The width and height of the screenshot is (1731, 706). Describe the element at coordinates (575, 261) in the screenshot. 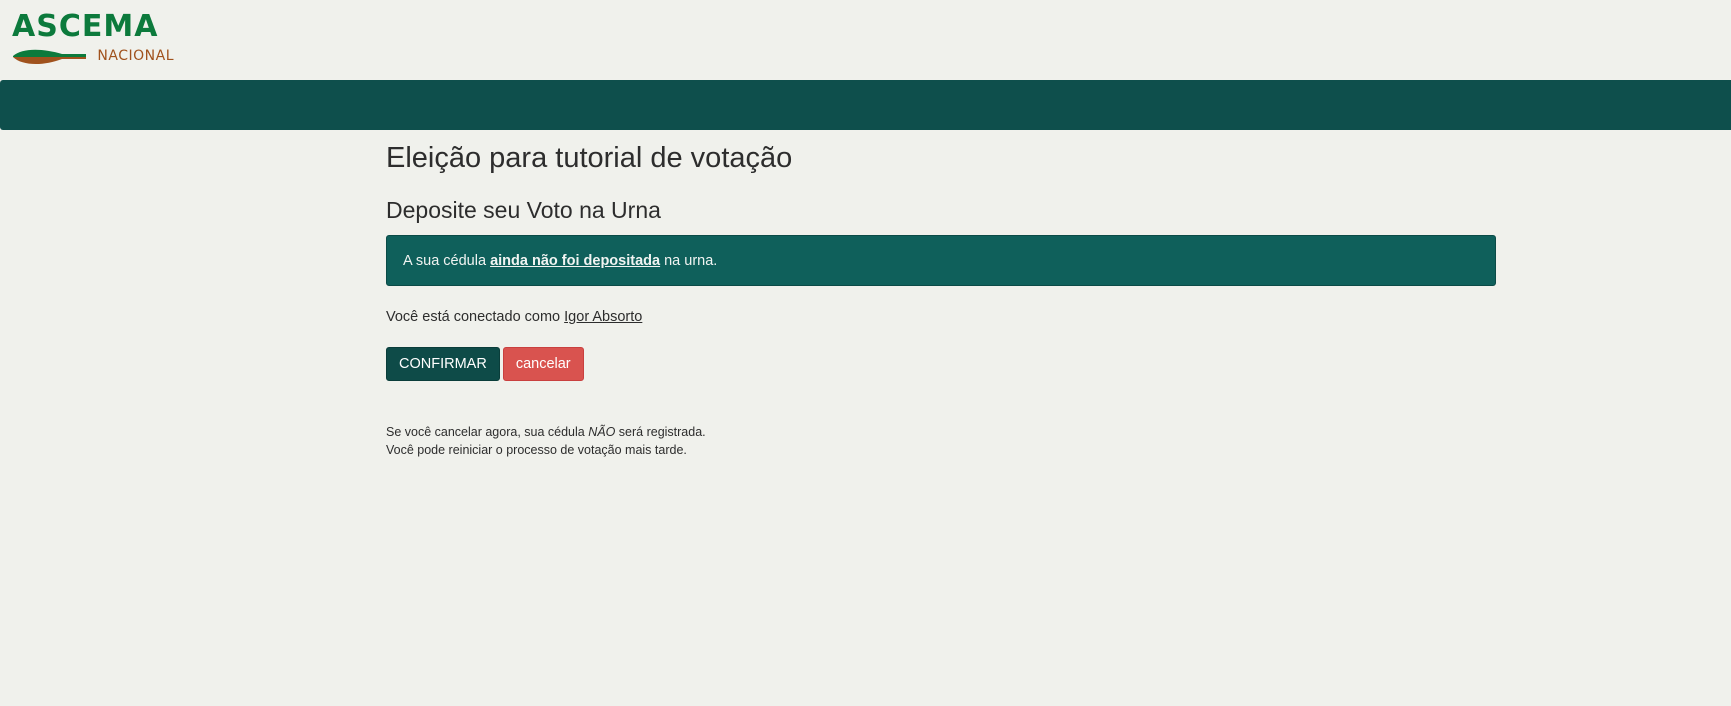

I see `alert-emphasis: ainda não foi depositada` at that location.